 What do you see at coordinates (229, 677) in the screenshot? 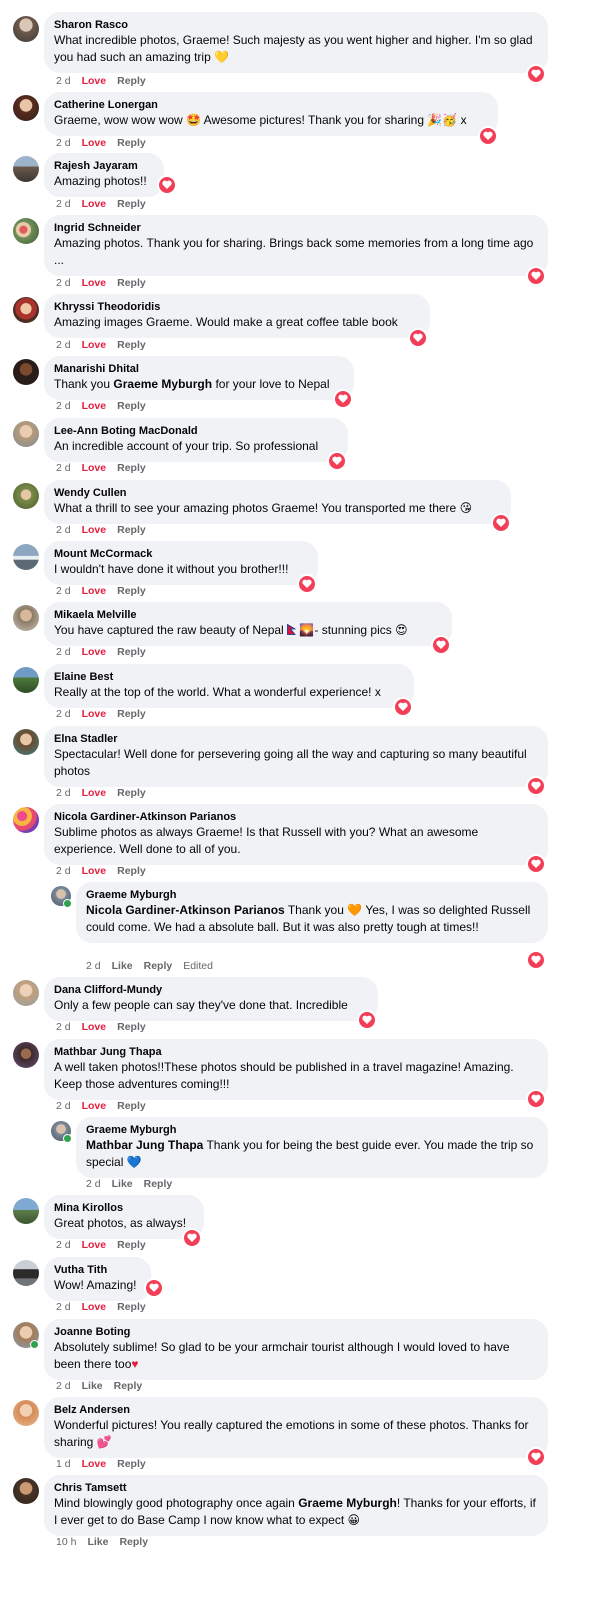
I see `comment-author: Elaine Best` at bounding box center [229, 677].